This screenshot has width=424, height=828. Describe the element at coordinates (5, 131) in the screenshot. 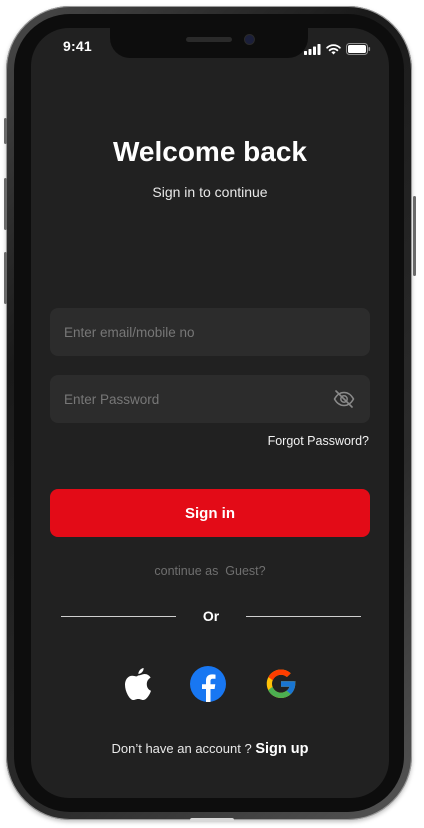

I see `mute-switch` at that location.